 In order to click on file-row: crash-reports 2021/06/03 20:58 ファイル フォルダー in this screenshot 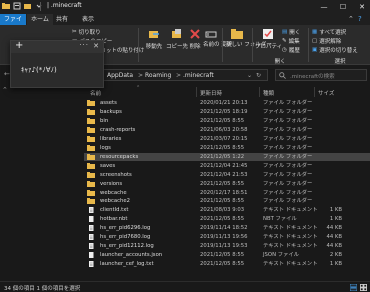, I will do `click(227, 130)`.